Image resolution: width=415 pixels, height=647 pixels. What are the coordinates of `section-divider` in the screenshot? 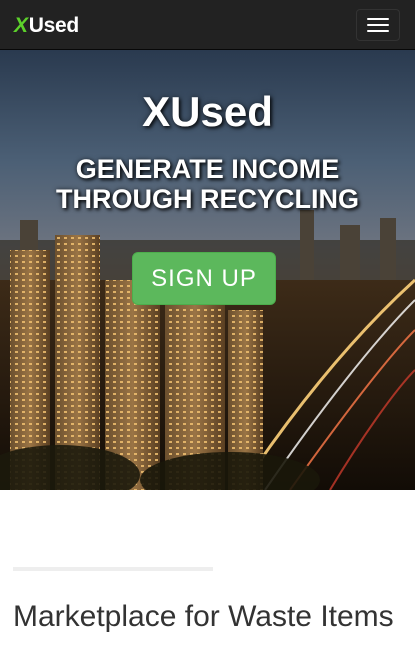 It's located at (113, 569).